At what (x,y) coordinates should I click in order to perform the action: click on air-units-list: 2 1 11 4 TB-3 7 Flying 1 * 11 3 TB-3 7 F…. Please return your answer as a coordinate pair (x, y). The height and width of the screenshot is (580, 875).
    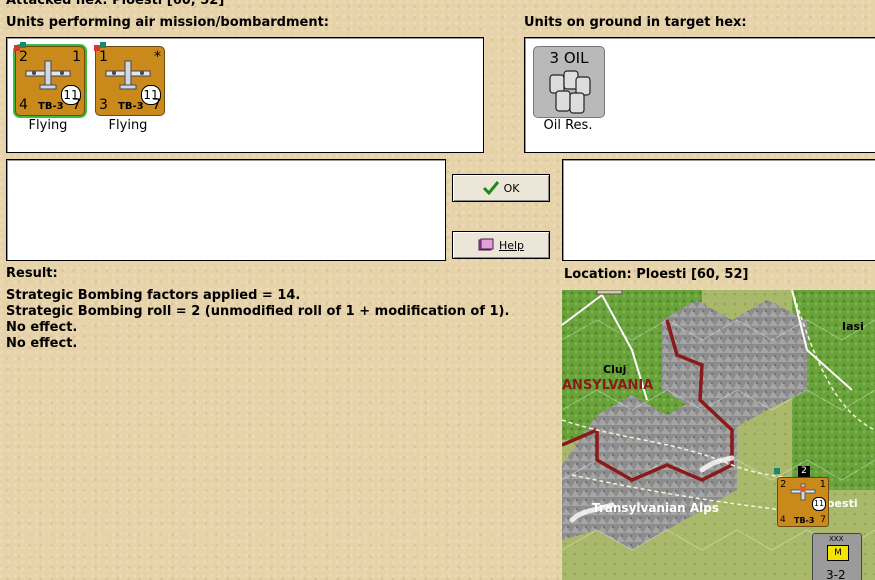
    Looking at the image, I should click on (245, 95).